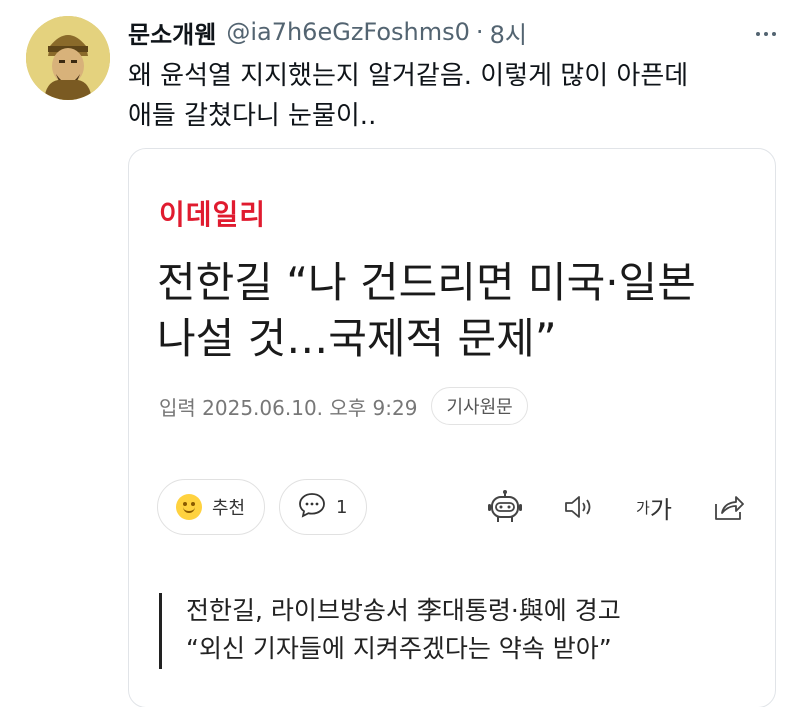  I want to click on author-name: 문소개웬, so click(172, 32).